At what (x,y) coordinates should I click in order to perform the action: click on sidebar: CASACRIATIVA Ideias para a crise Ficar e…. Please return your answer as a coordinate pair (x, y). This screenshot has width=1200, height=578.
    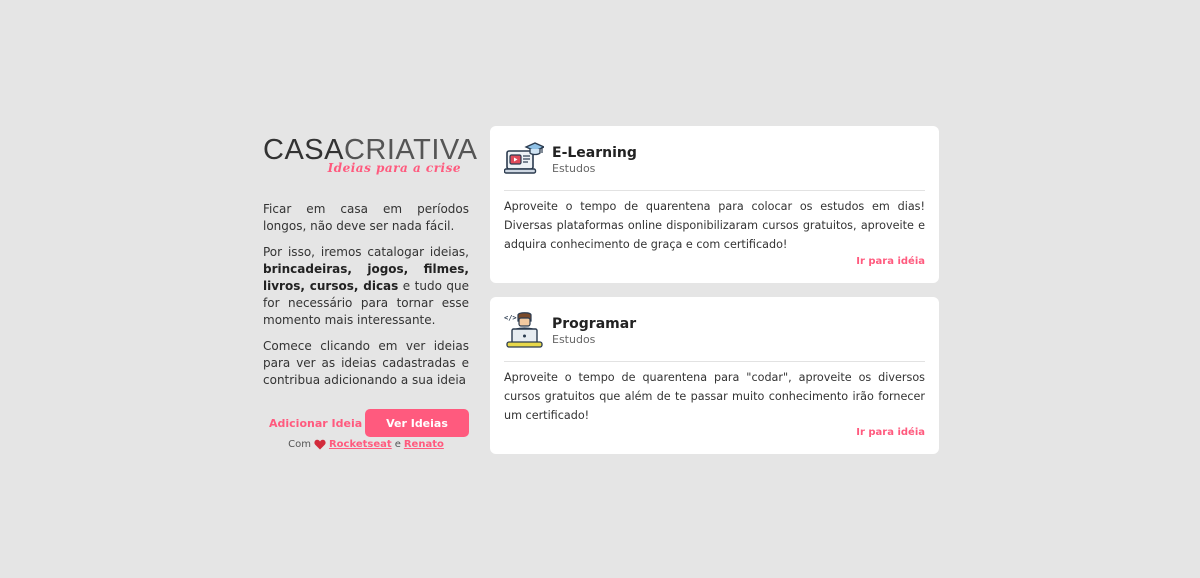
    Looking at the image, I should click on (370, 292).